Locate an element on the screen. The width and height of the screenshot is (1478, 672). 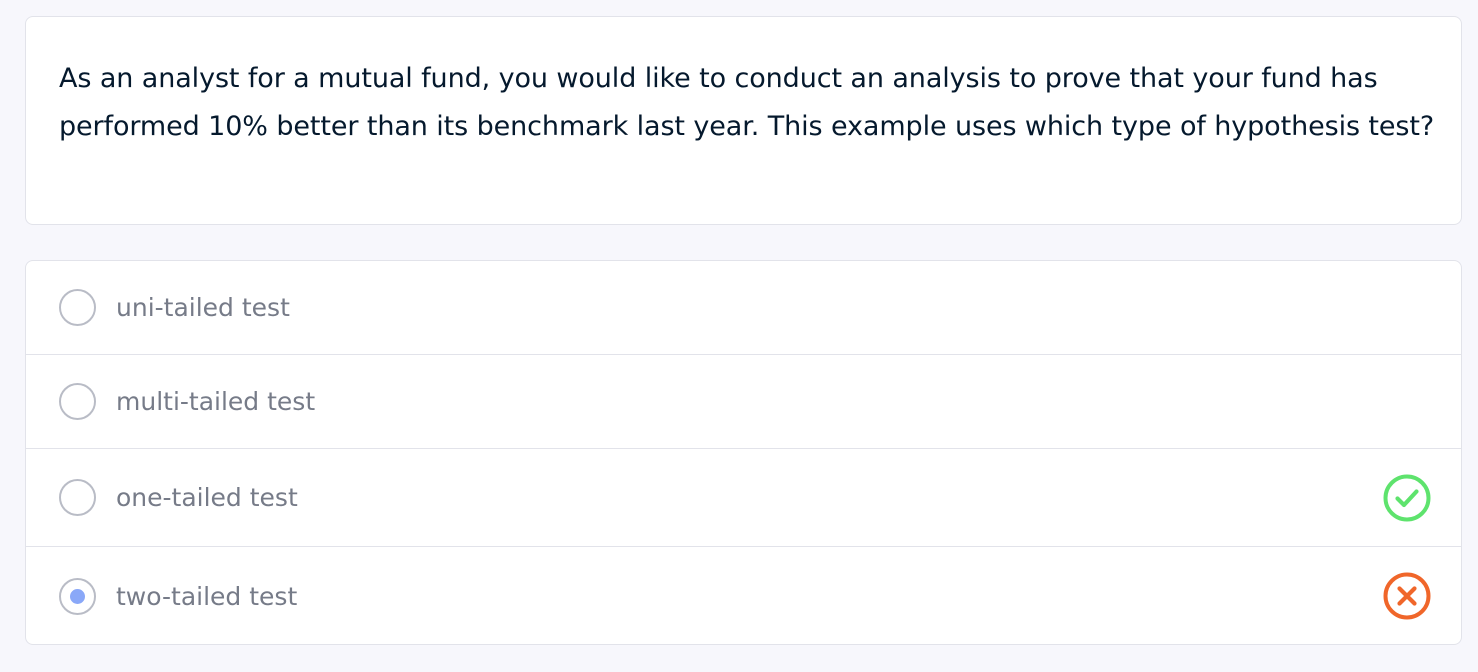
option-label: multi-tailed test is located at coordinates (216, 401).